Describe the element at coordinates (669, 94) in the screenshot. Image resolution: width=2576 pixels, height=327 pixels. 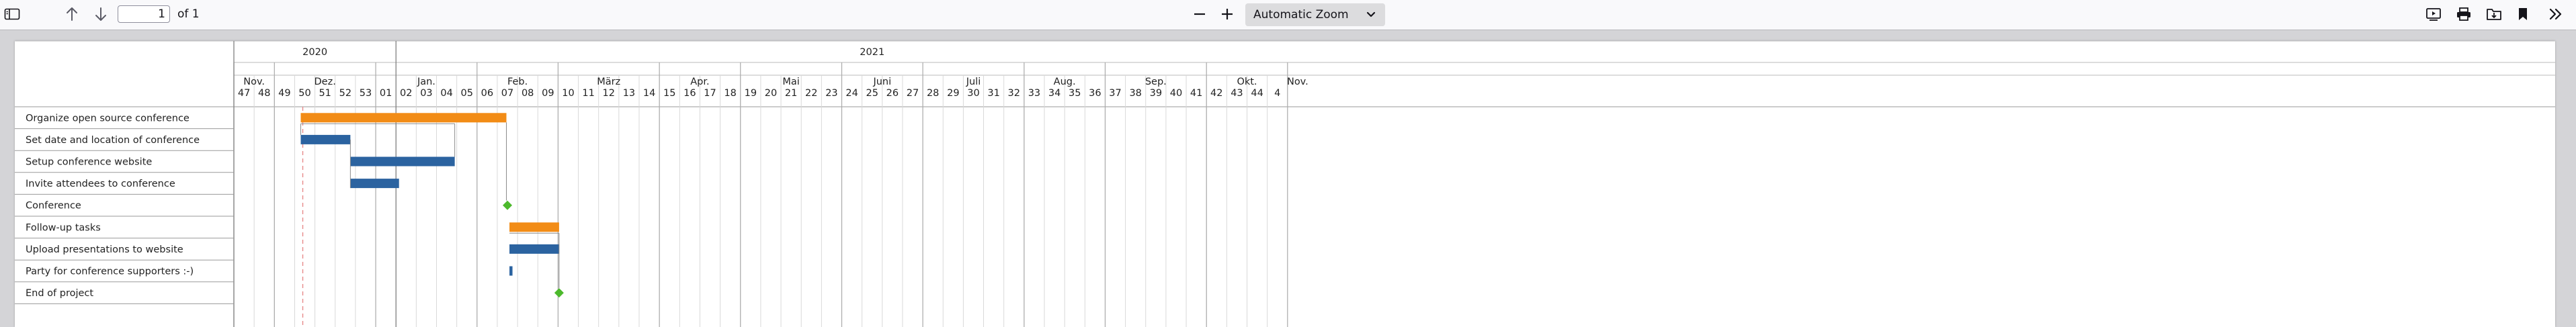
I see `week-label: 15` at that location.